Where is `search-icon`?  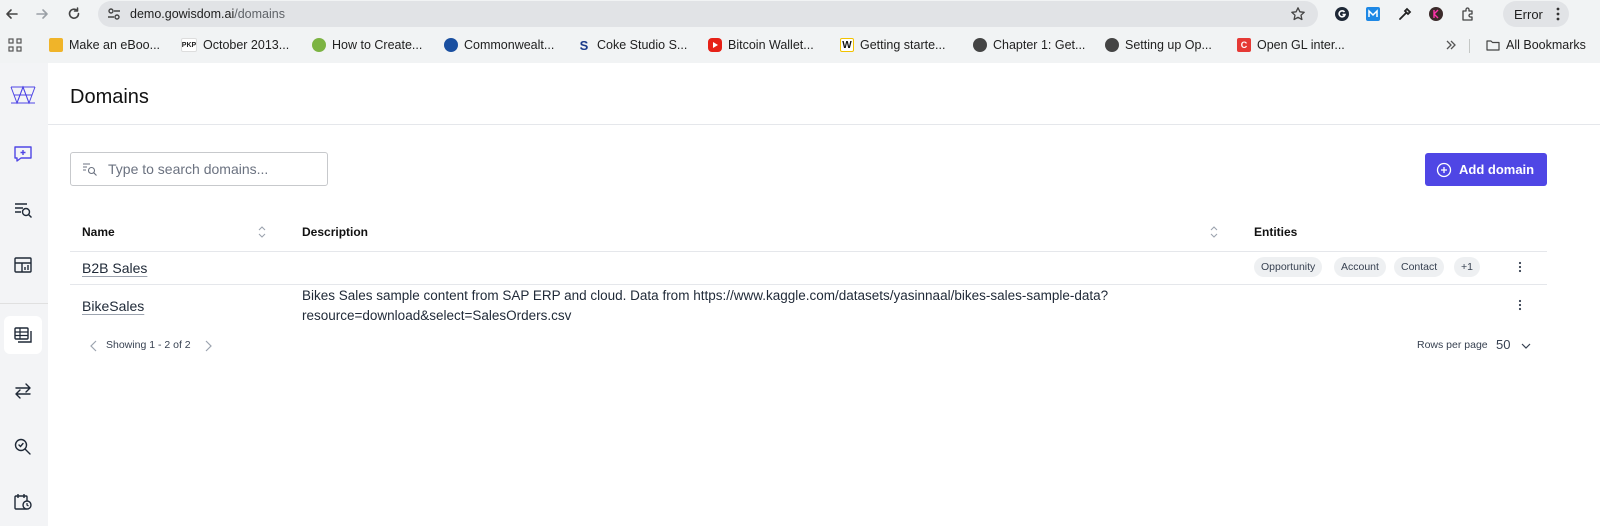 search-icon is located at coordinates (90, 169).